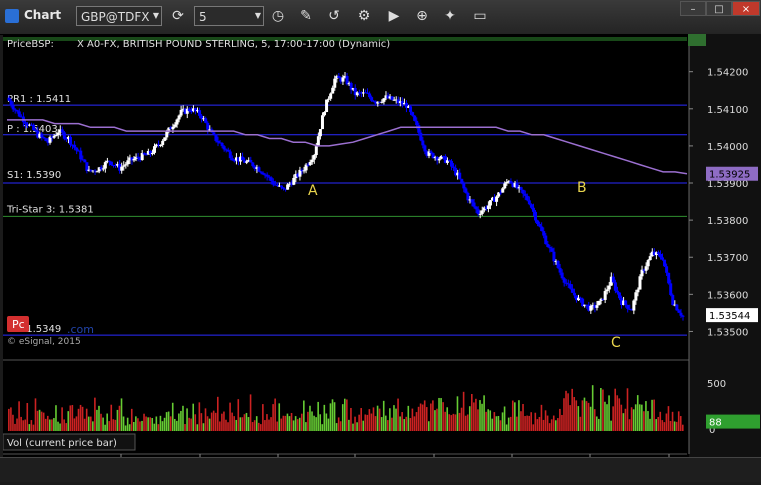  I want to click on comment-icon: ▭, so click(480, 16).